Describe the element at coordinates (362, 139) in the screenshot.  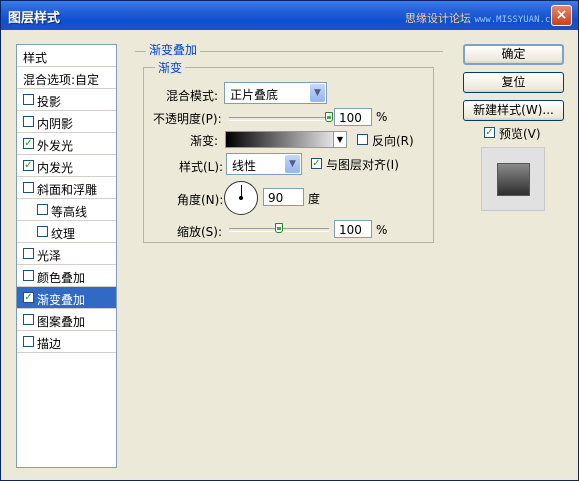
I see `reverse-checkbox` at that location.